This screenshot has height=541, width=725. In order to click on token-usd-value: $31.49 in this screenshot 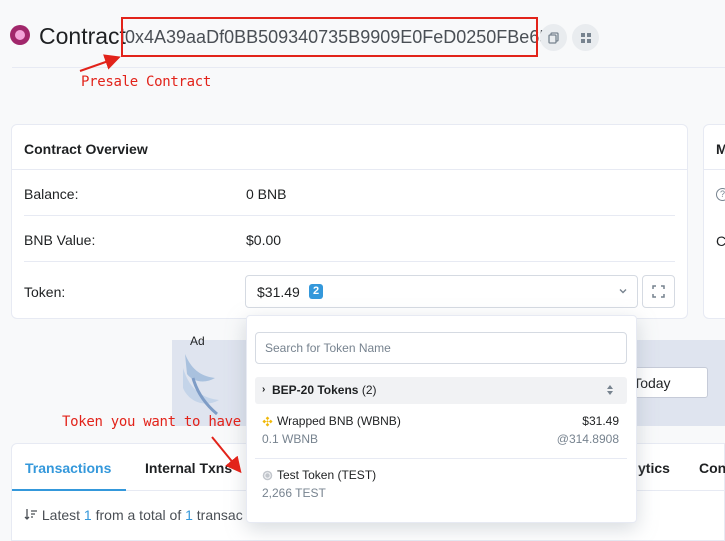, I will do `click(600, 421)`.